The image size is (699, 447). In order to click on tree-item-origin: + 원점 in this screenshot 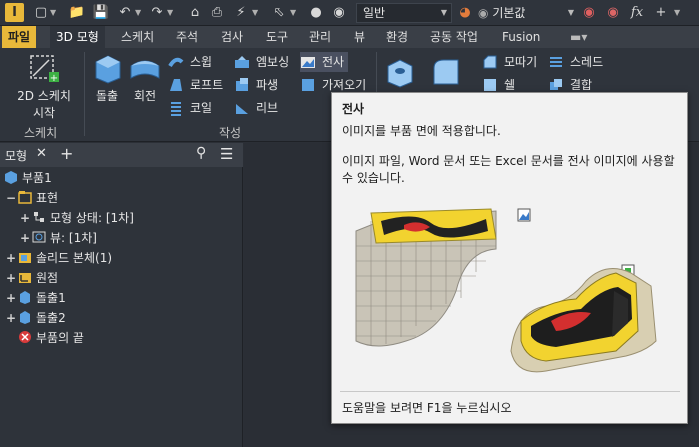, I will do `click(32, 278)`.